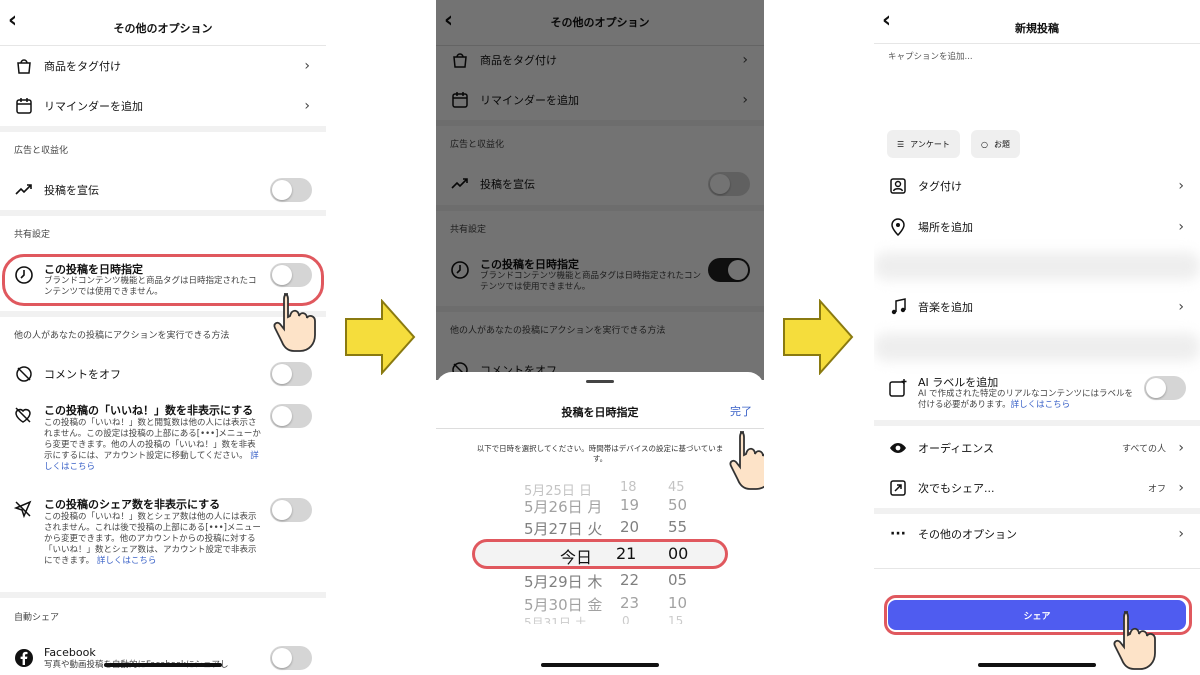 The image size is (1200, 675). I want to click on facebook-toggle, so click(291, 658).